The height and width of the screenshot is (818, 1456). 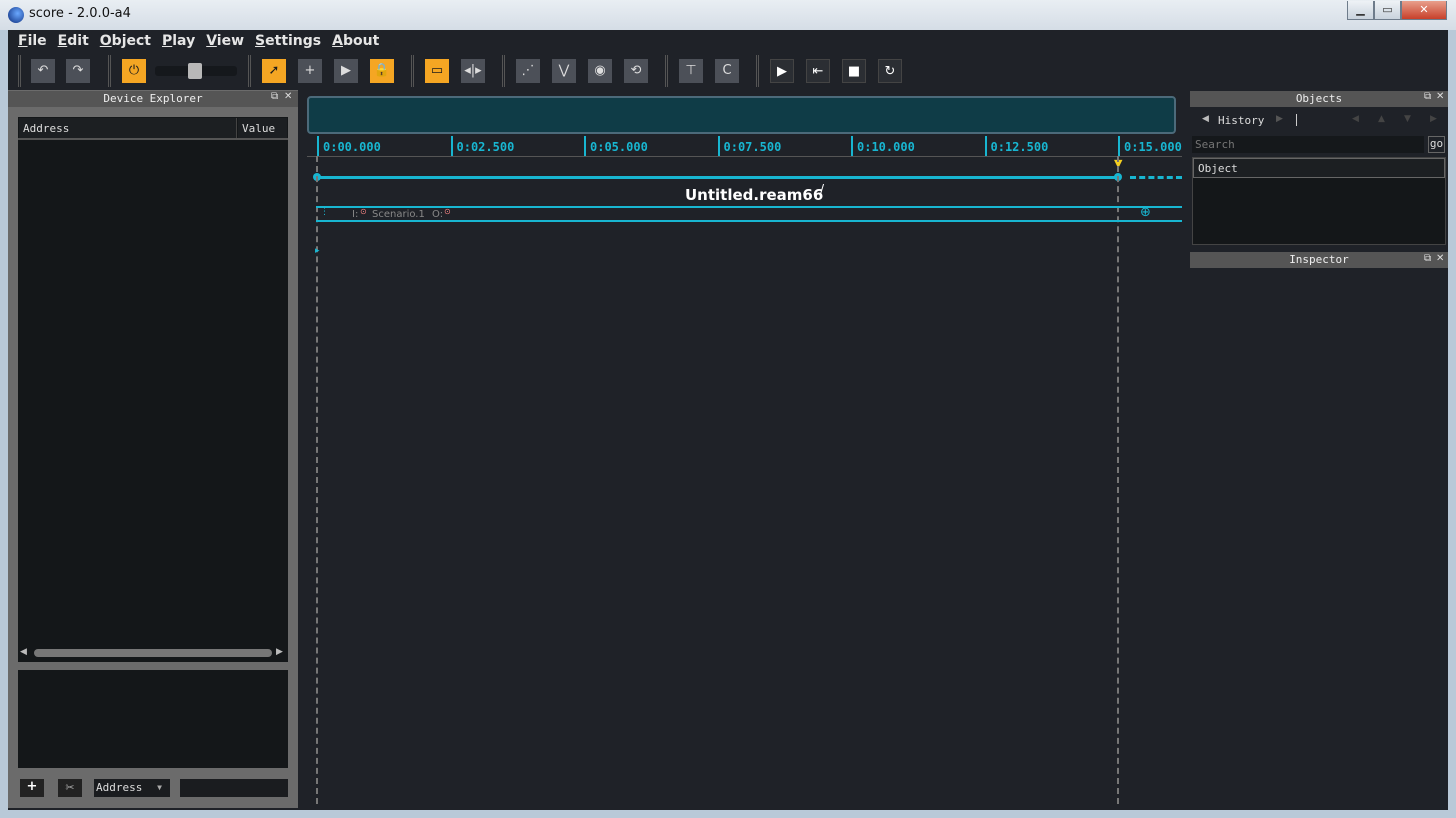 I want to click on trigger-button: ⊤, so click(x=691, y=71).